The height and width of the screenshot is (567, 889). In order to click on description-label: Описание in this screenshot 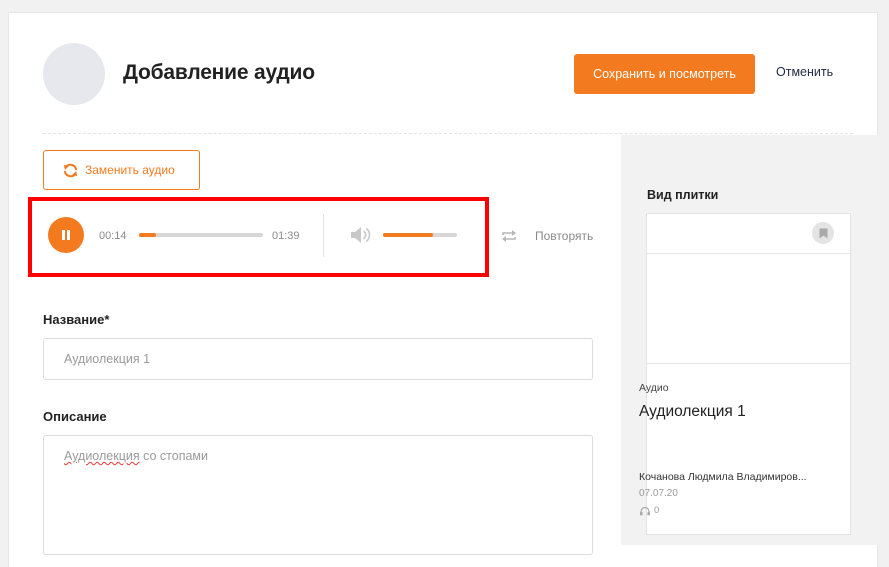, I will do `click(75, 416)`.